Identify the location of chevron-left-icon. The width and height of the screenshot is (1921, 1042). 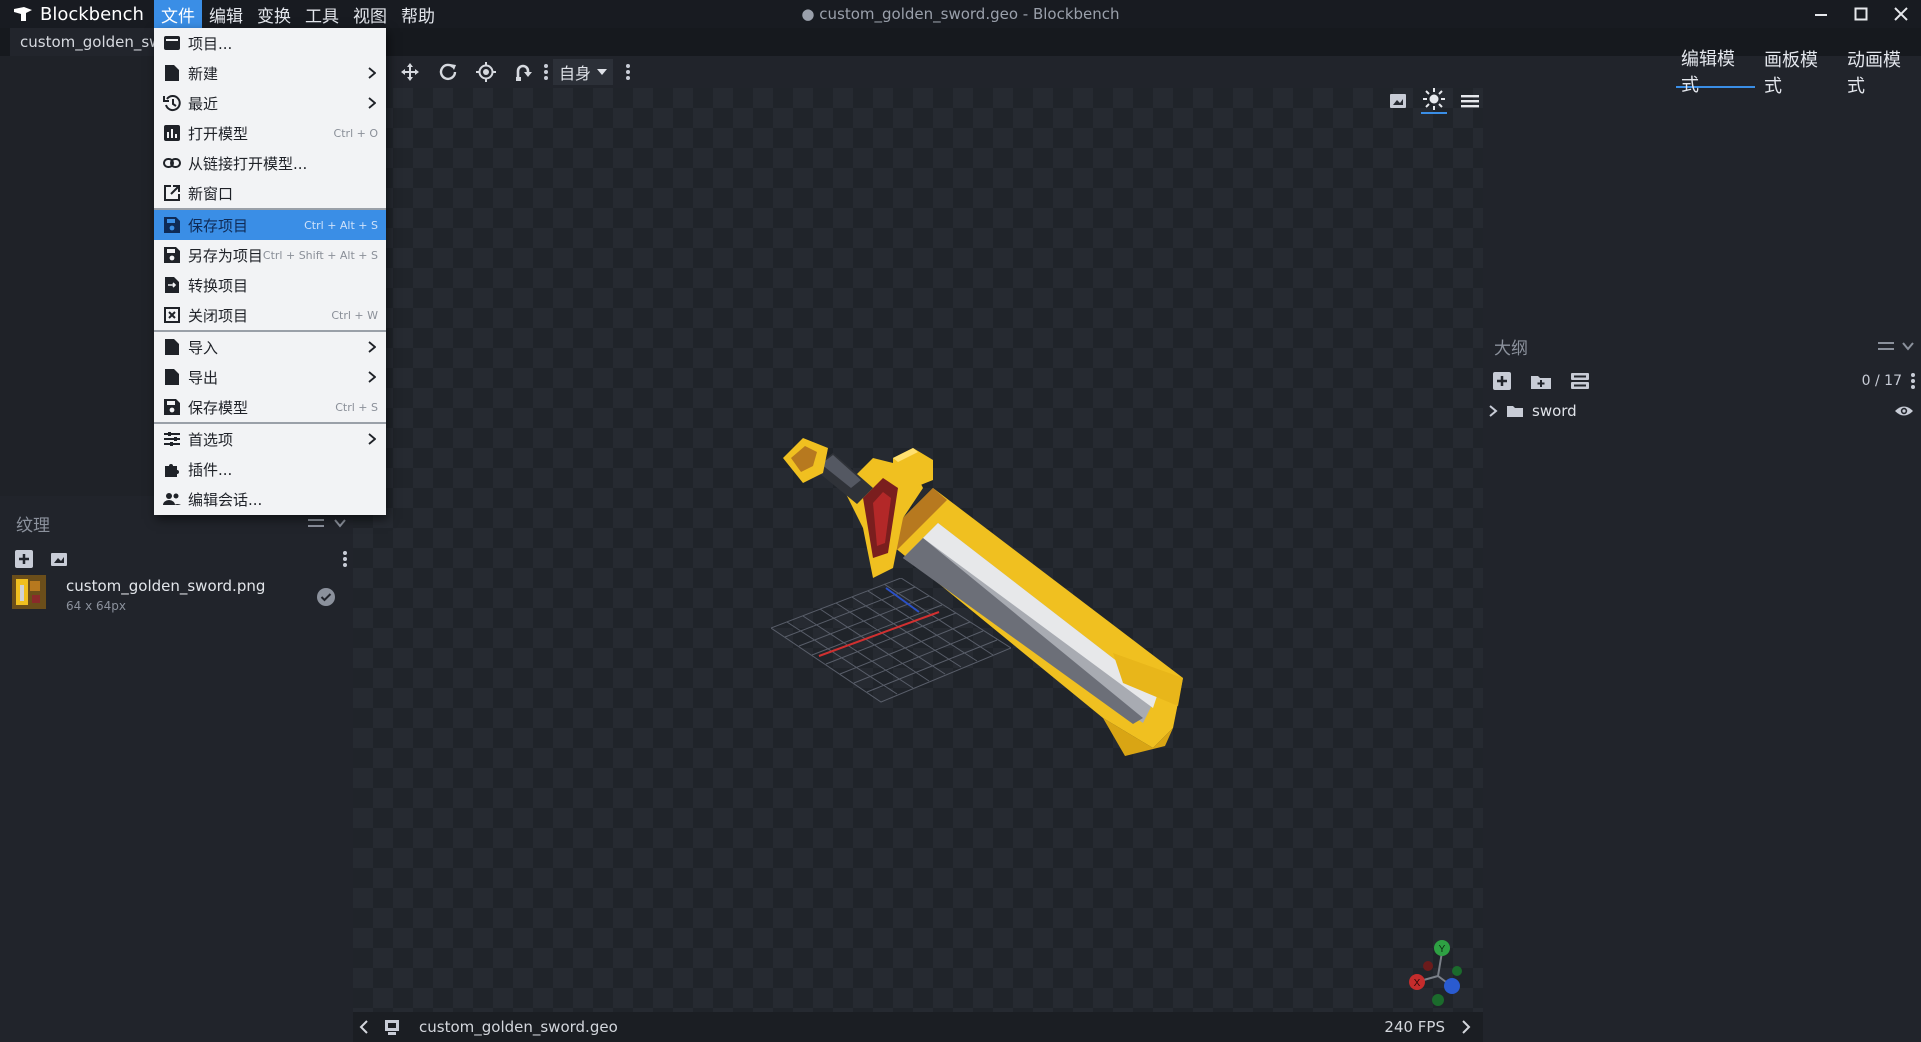
(364, 1027).